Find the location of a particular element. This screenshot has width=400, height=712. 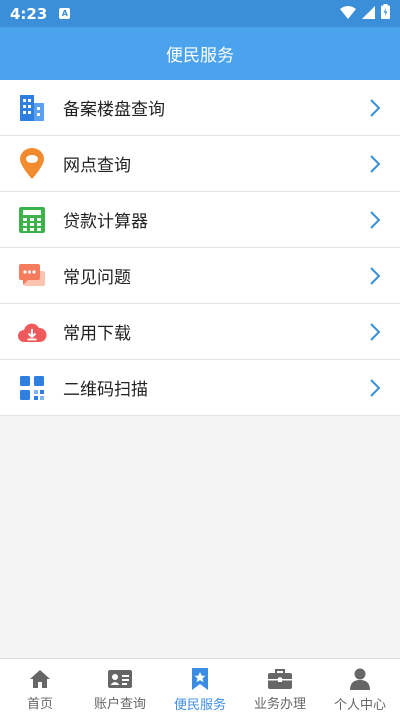

location-pin-icon is located at coordinates (32, 163).